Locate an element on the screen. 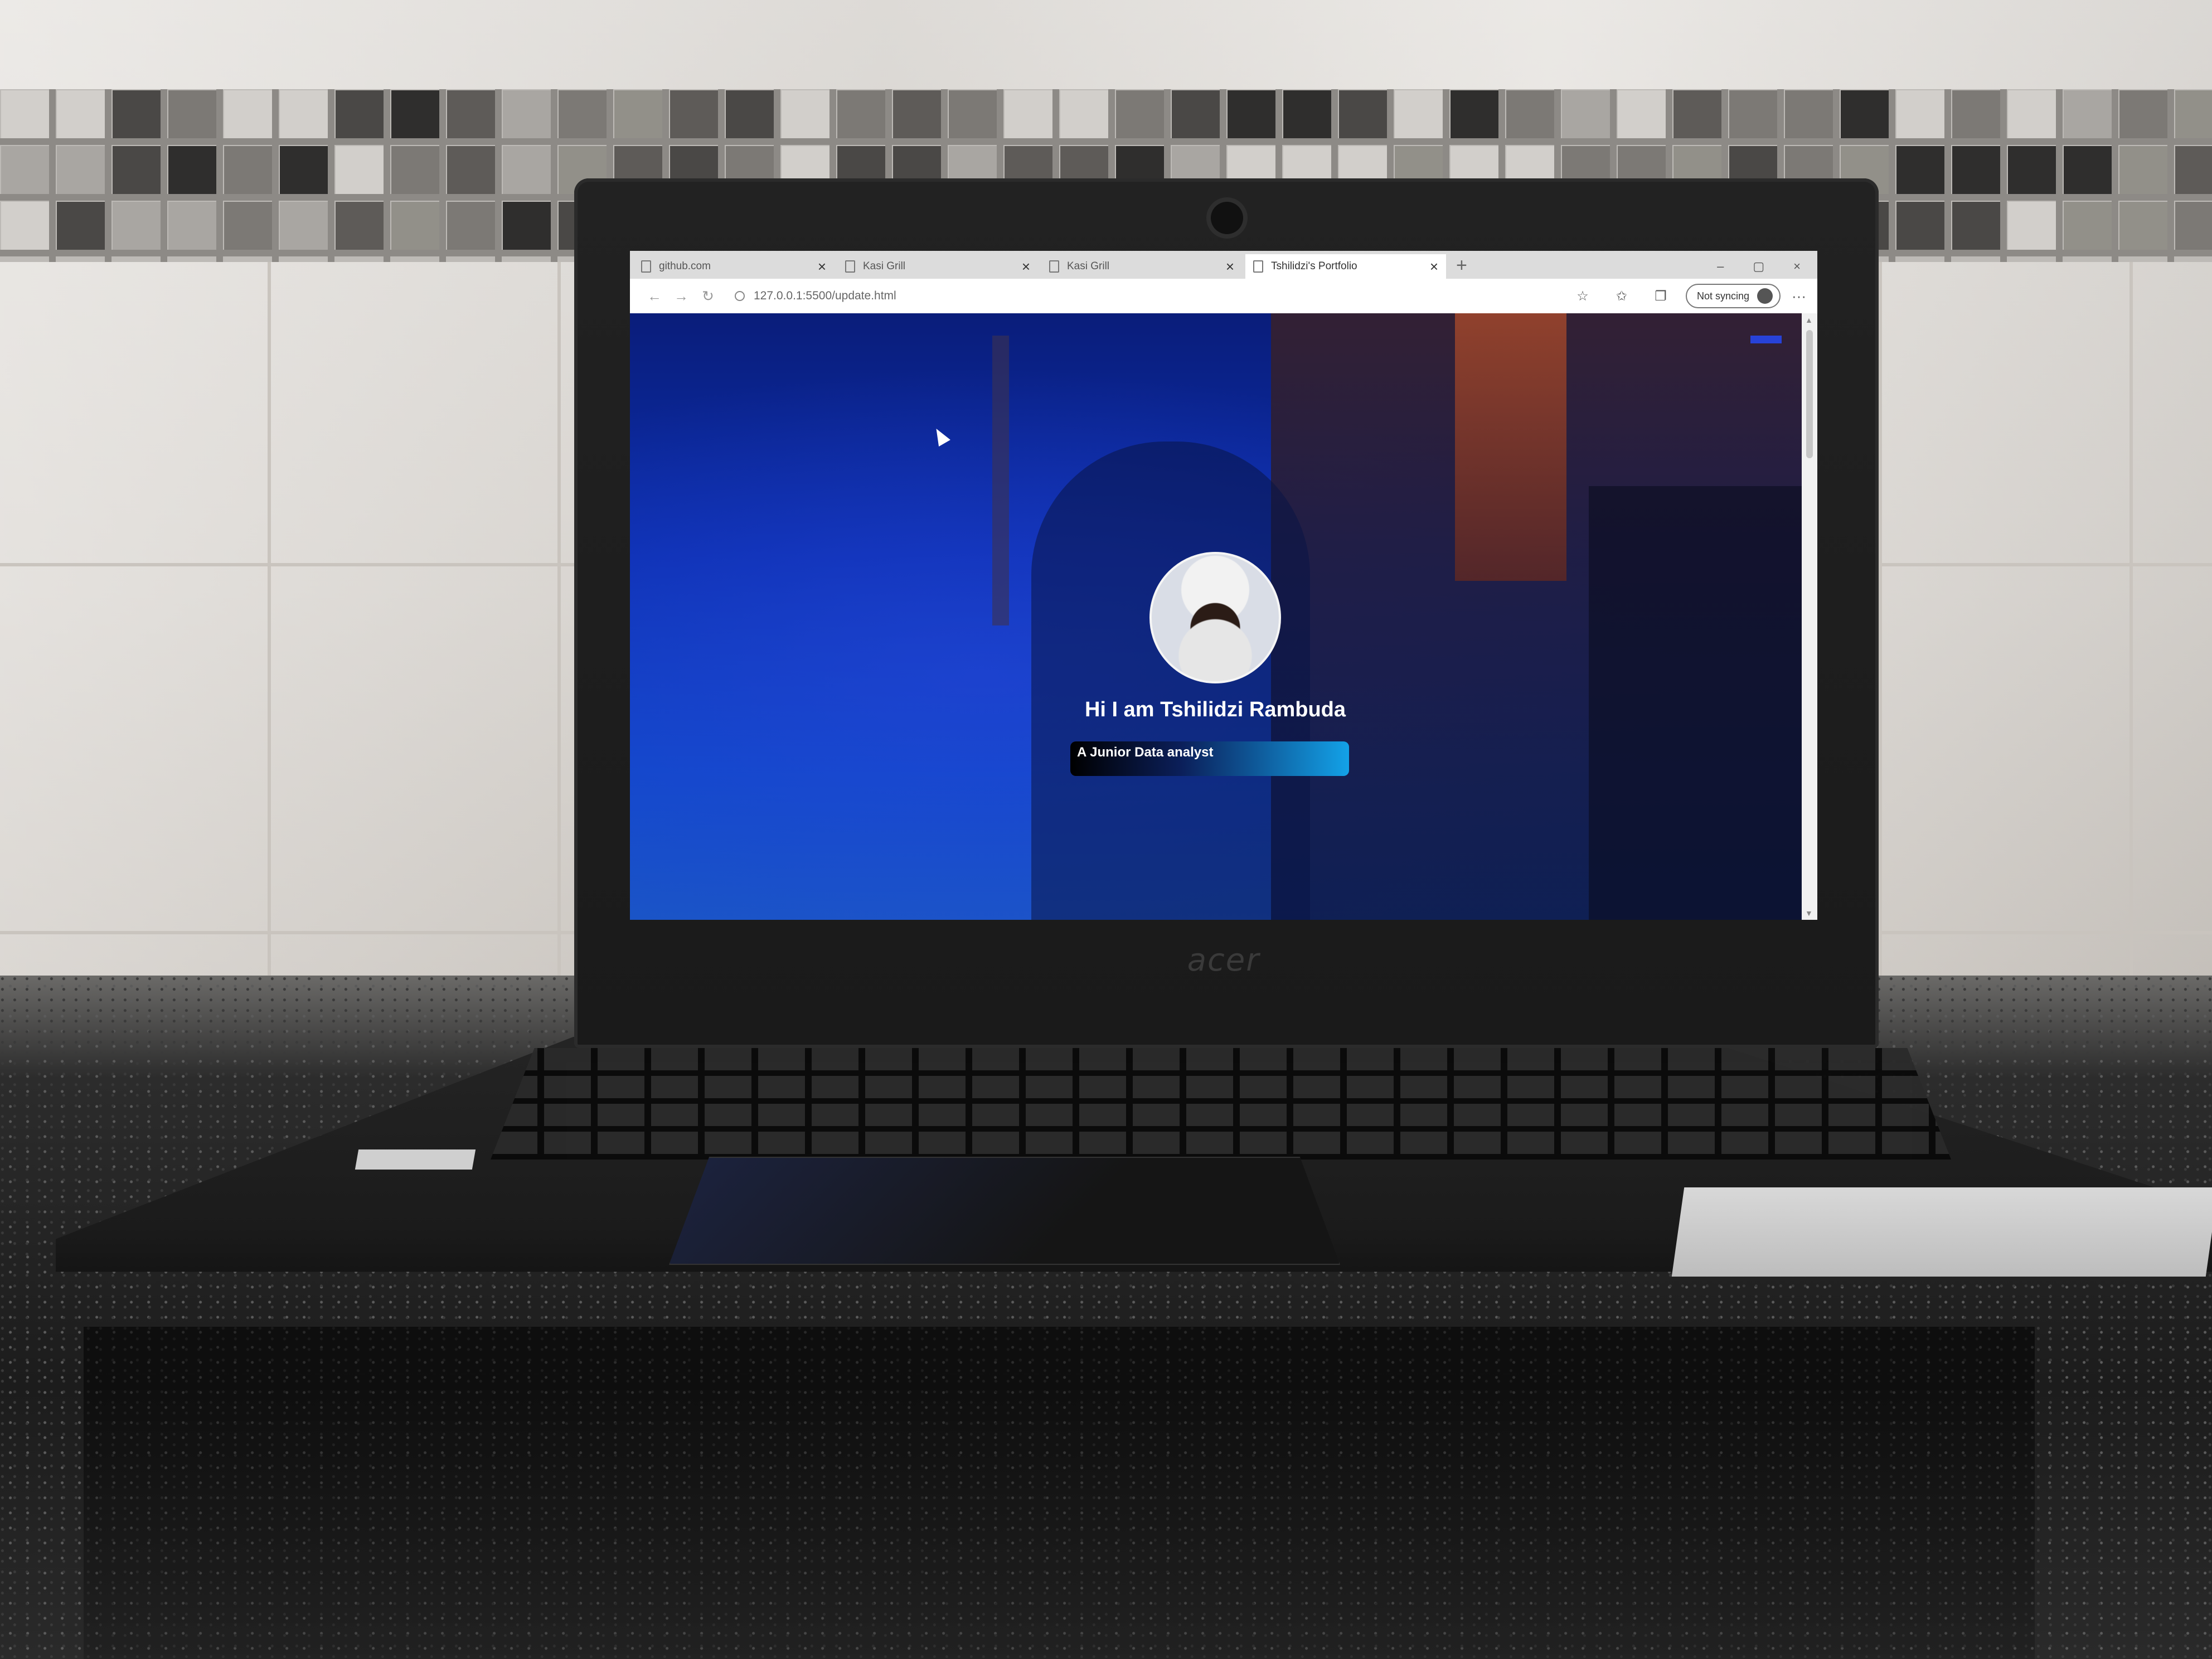 This screenshot has height=1659, width=2212. sync-button: Not syncing is located at coordinates (1733, 296).